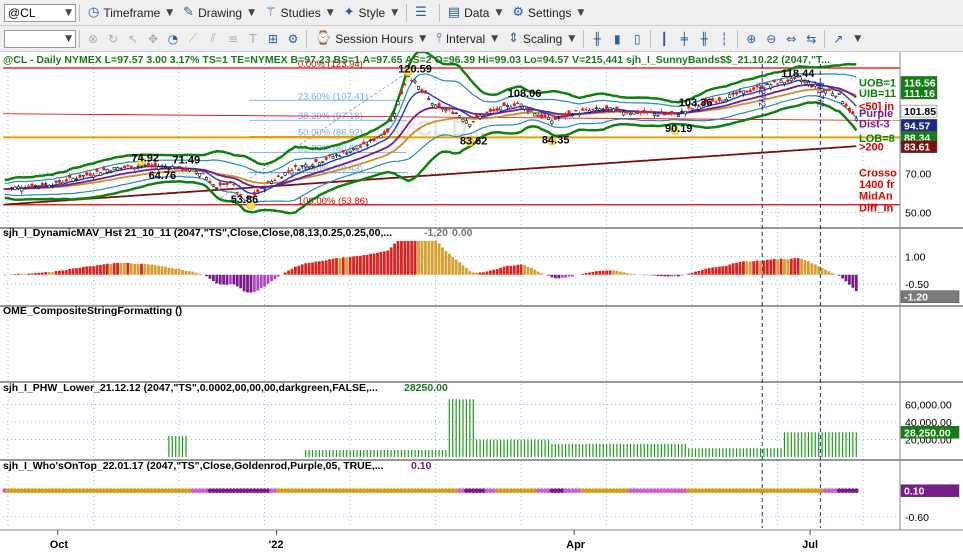 Image resolution: width=963 pixels, height=555 pixels. What do you see at coordinates (94, 12) in the screenshot?
I see `timeframe-icon: ◷` at bounding box center [94, 12].